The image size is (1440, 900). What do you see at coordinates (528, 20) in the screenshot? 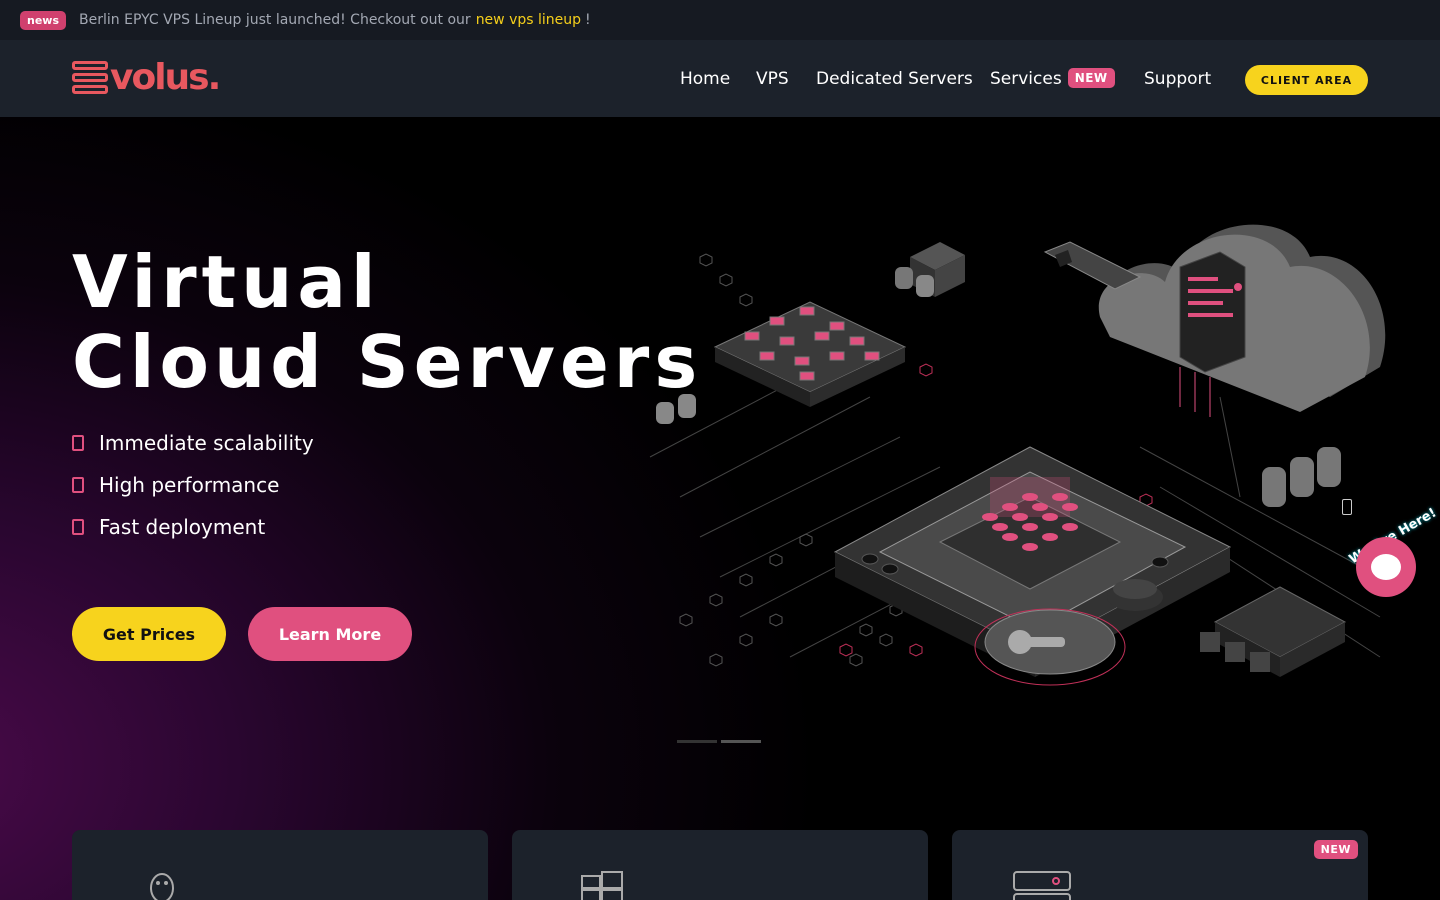
I see `news-link: new vps lineup` at bounding box center [528, 20].